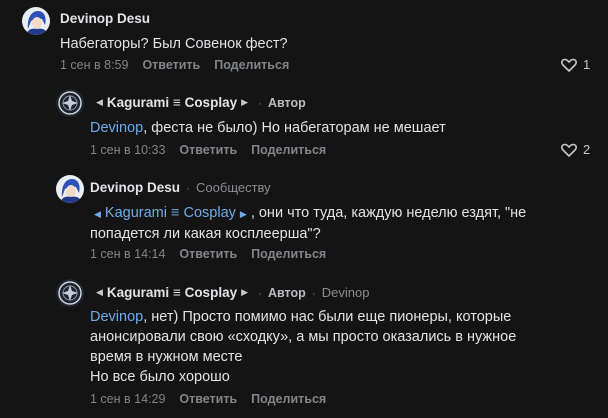 The width and height of the screenshot is (608, 418). I want to click on comment-date: 1 сен в 8:59, so click(94, 65).